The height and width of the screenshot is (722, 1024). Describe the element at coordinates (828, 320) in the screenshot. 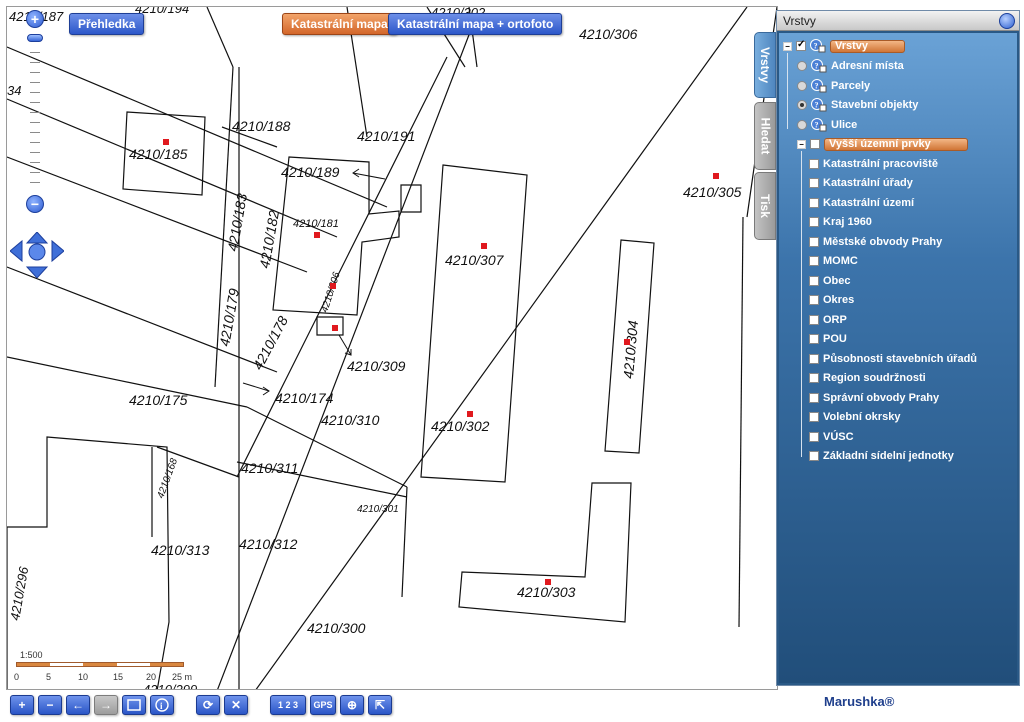

I see `sublayer-item: ORP` at that location.